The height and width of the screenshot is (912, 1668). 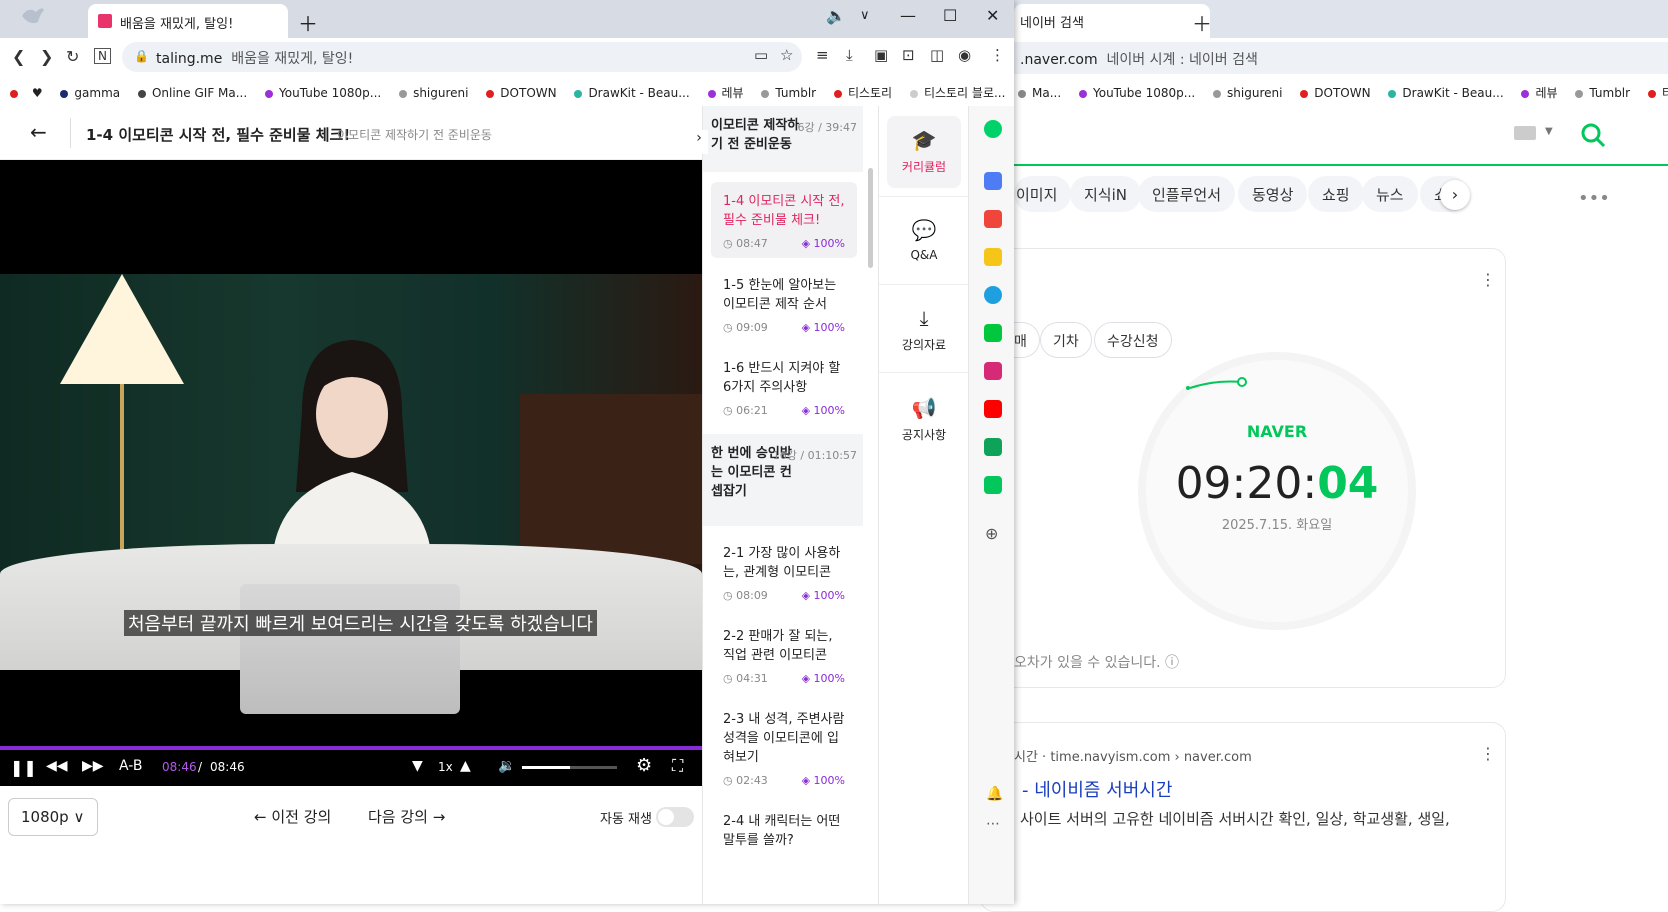 I want to click on more-icon: •••, so click(x=1594, y=198).